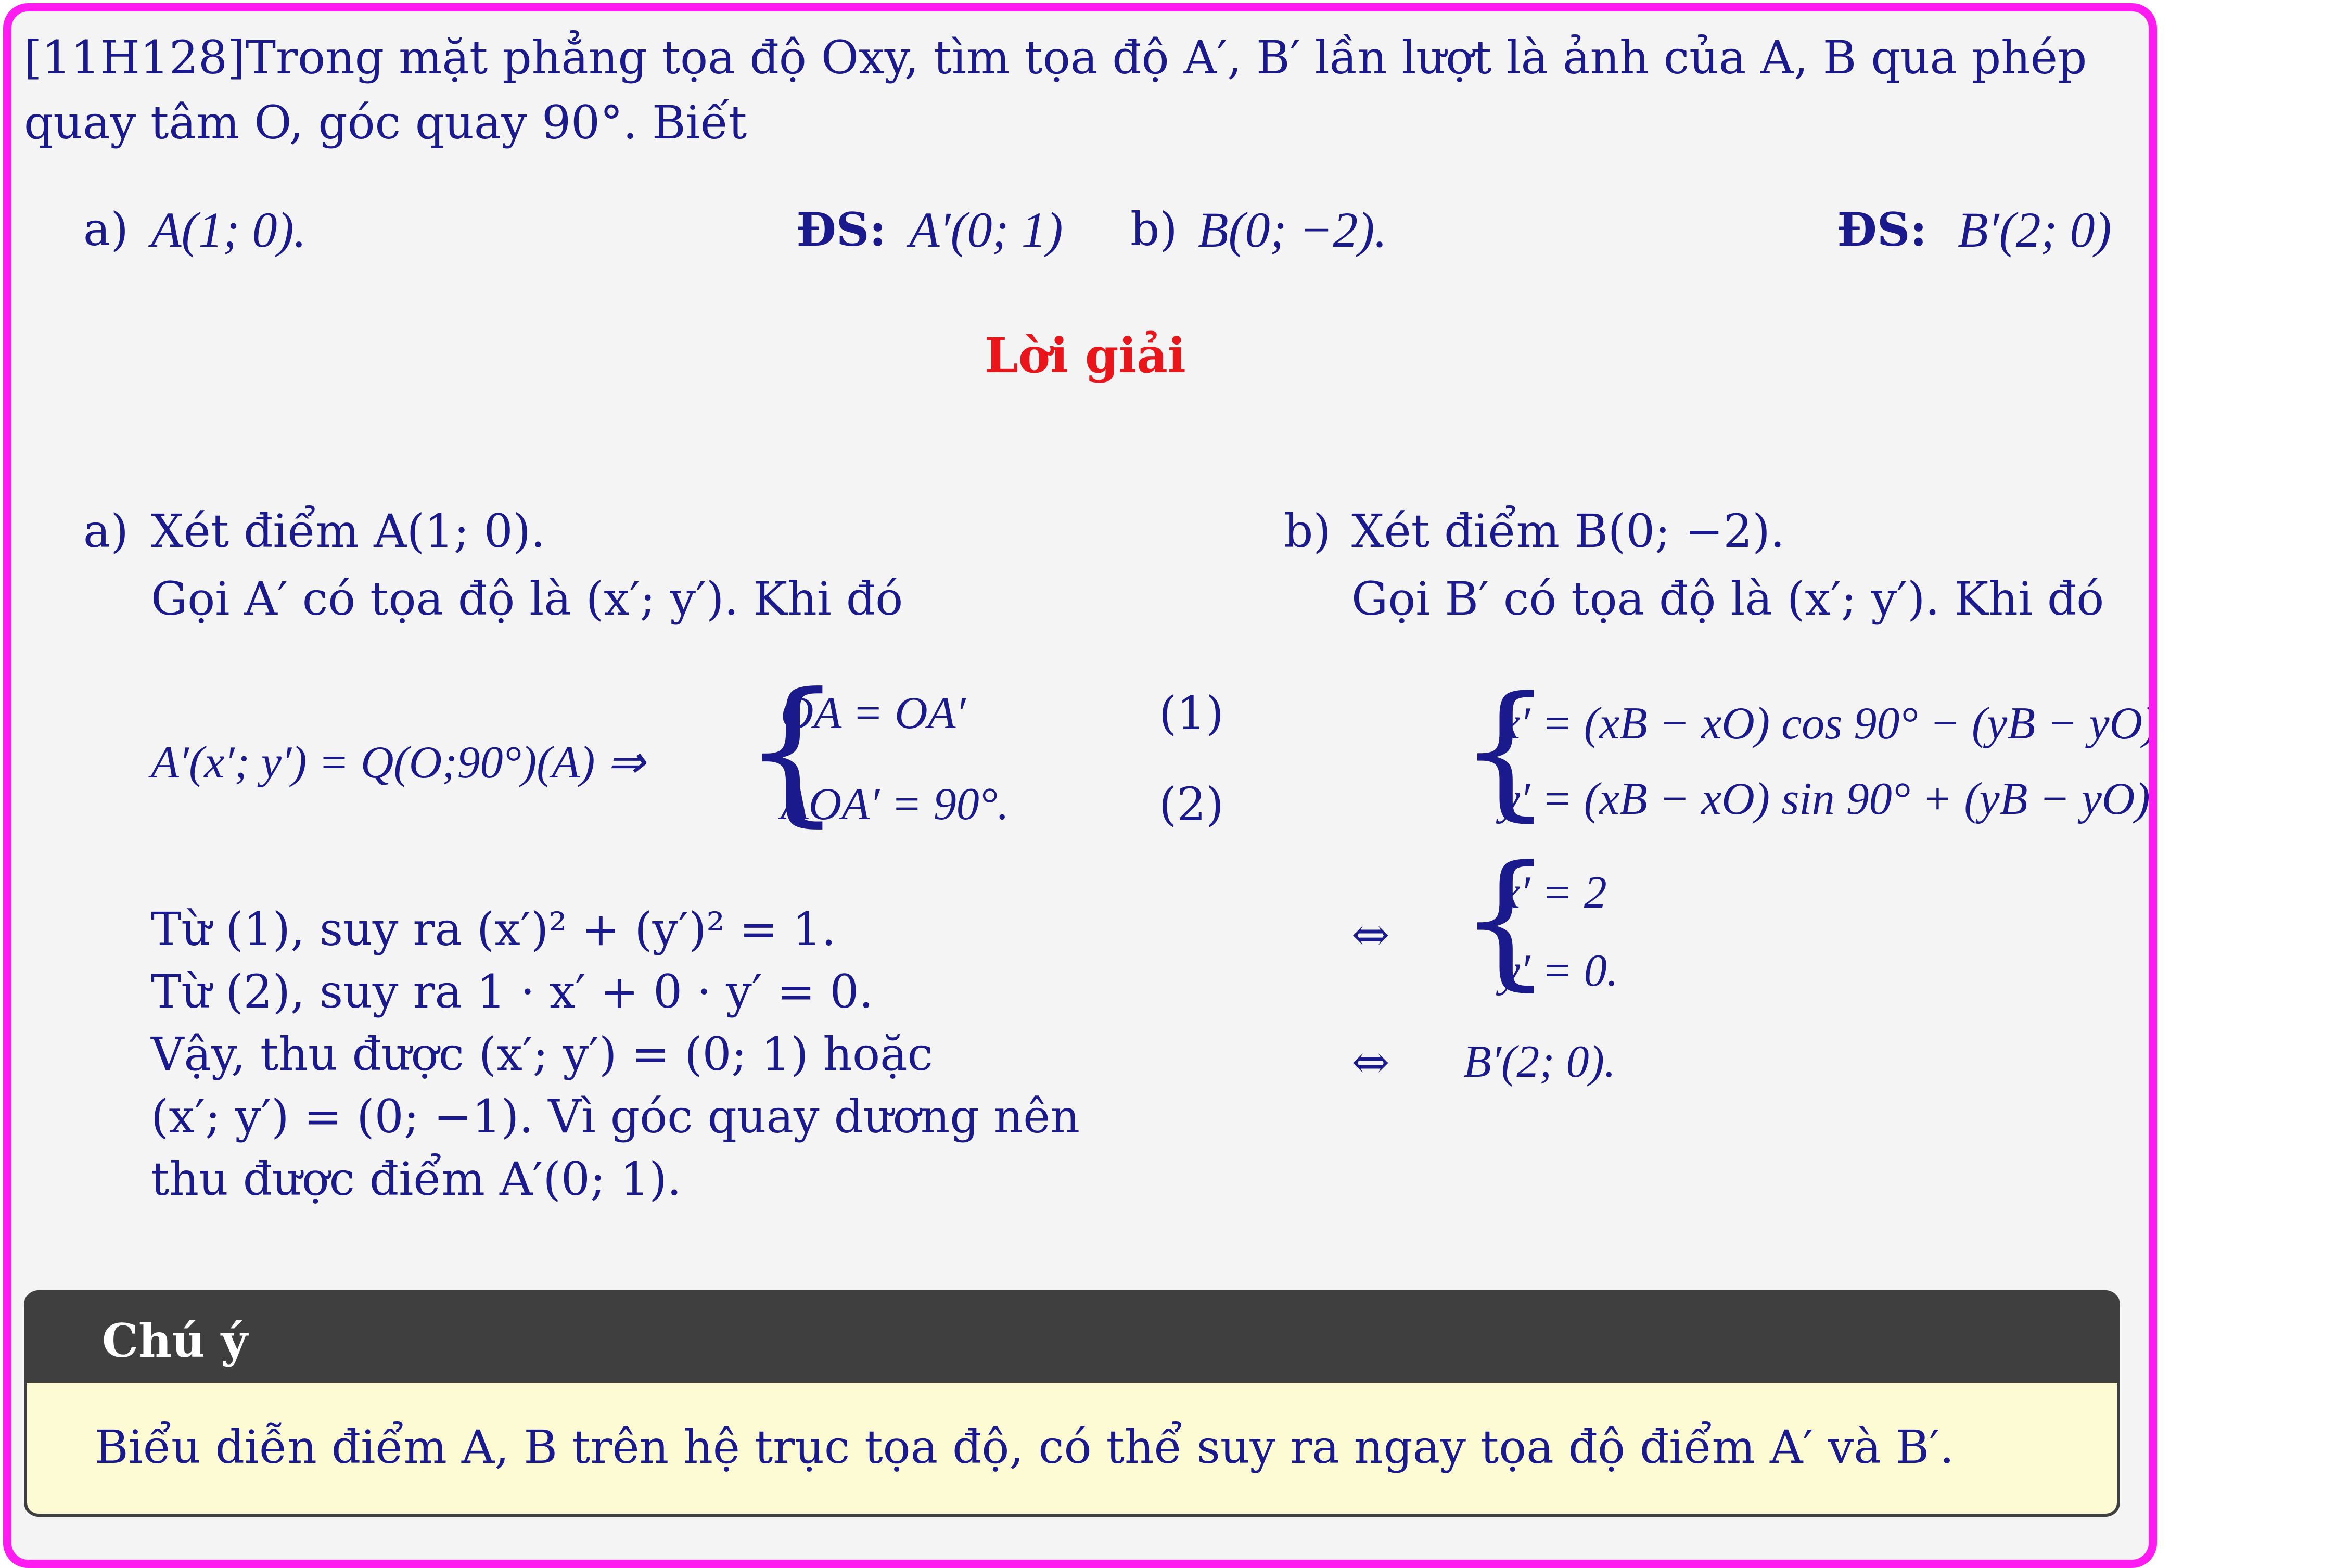  Describe the element at coordinates (348, 531) in the screenshot. I see `part-a-line-1: Xét điểm A(1; 0).` at that location.